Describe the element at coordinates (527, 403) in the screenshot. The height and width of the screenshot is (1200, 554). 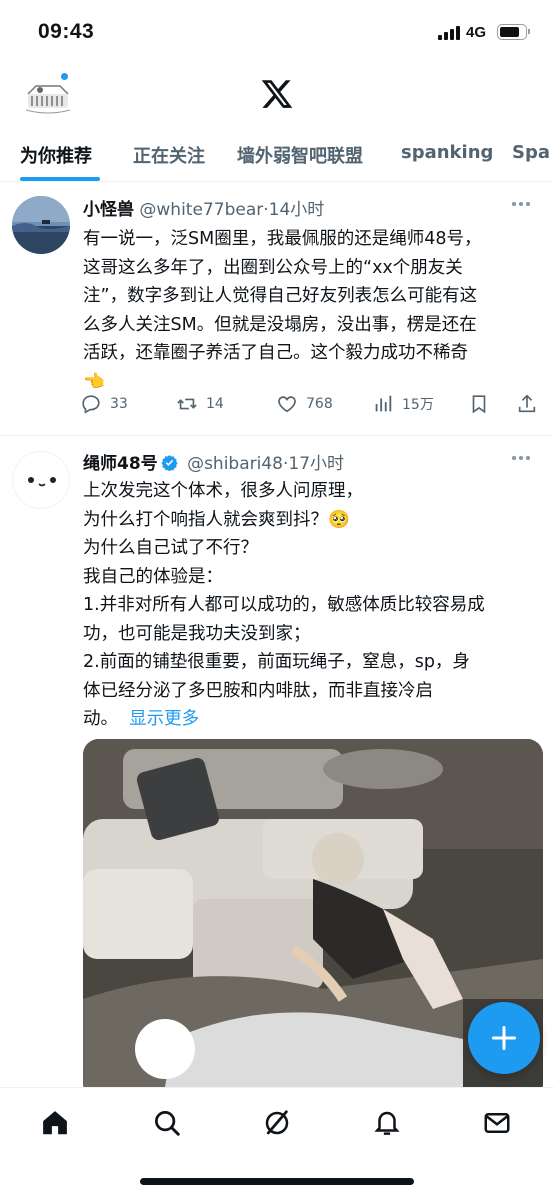
I see `share-icon` at that location.